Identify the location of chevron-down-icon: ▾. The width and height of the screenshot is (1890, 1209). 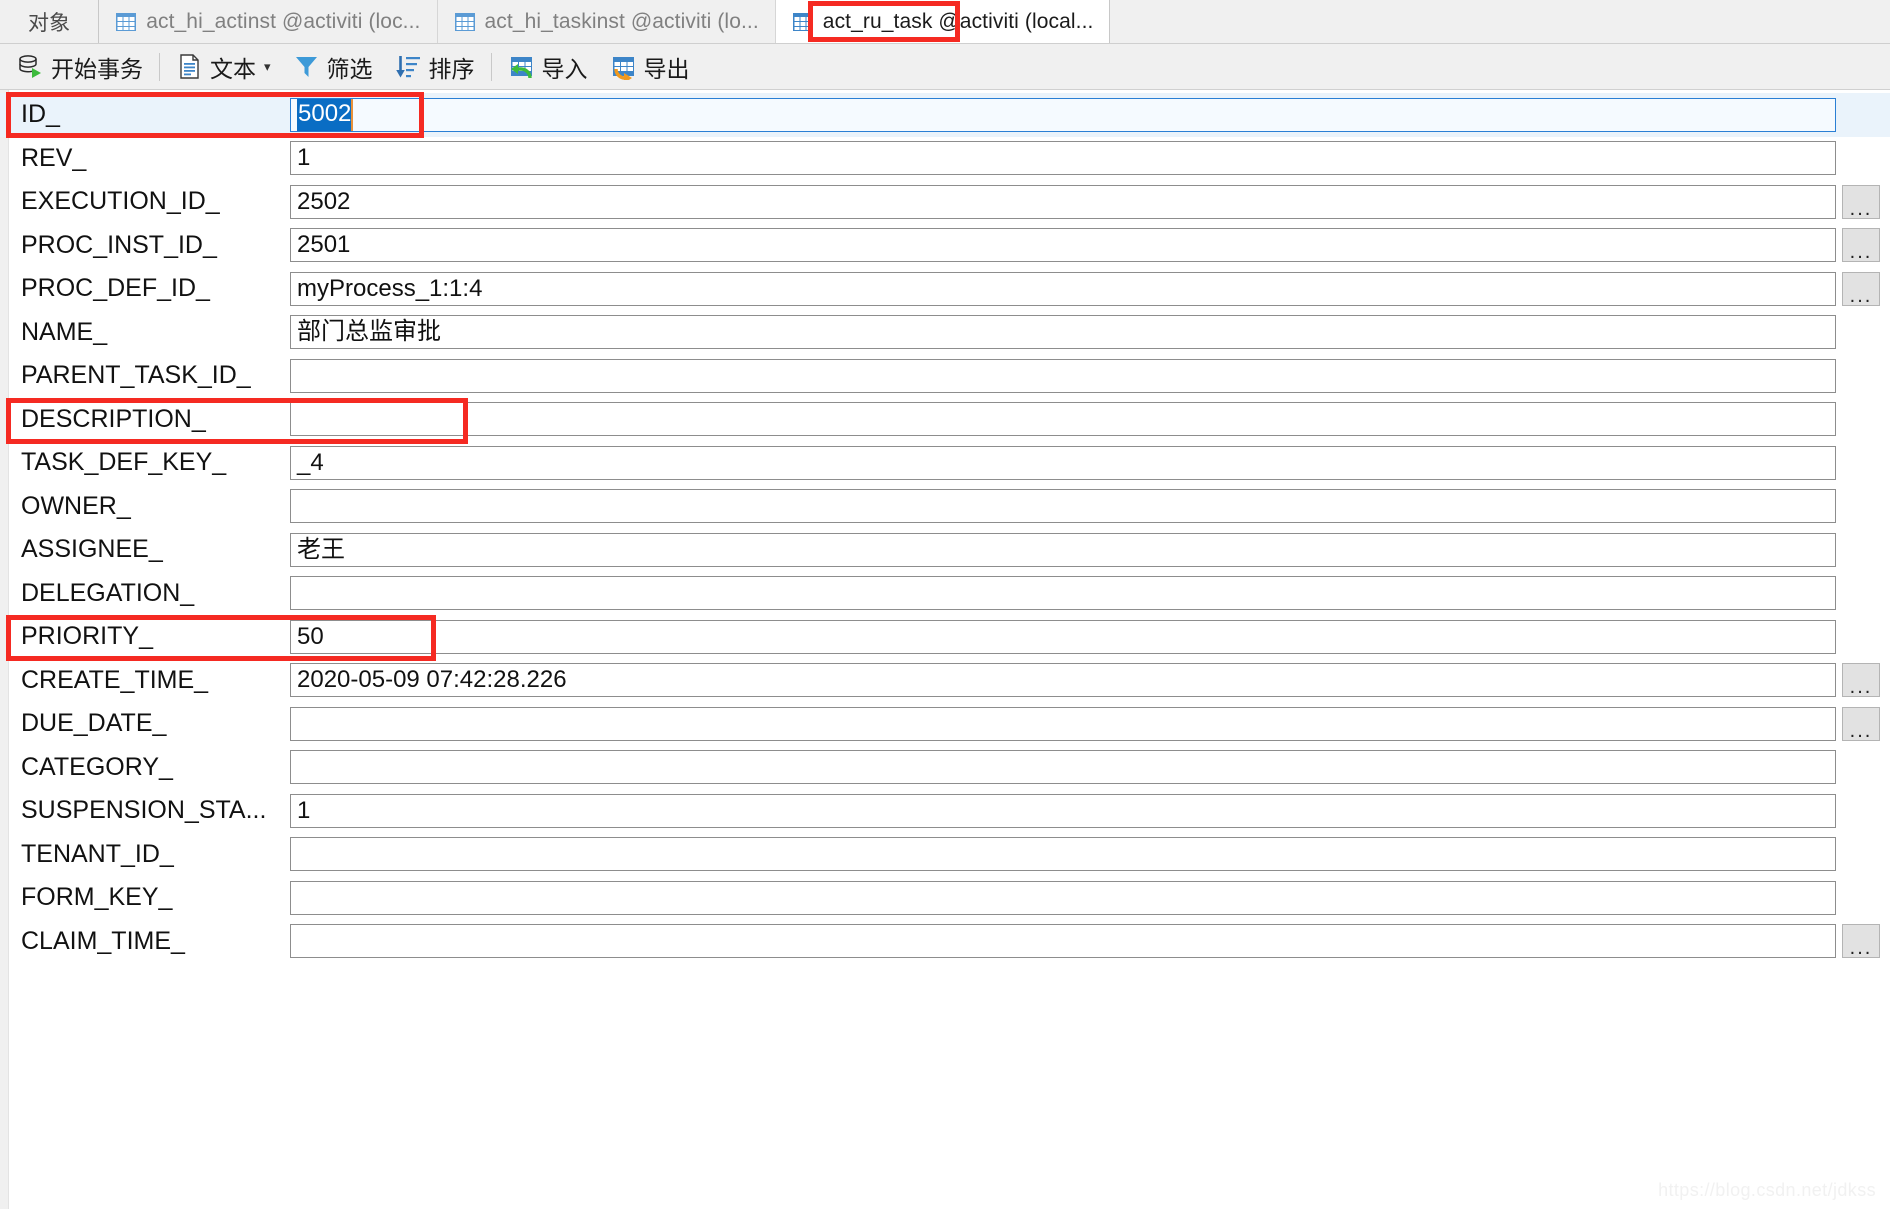
(267, 67).